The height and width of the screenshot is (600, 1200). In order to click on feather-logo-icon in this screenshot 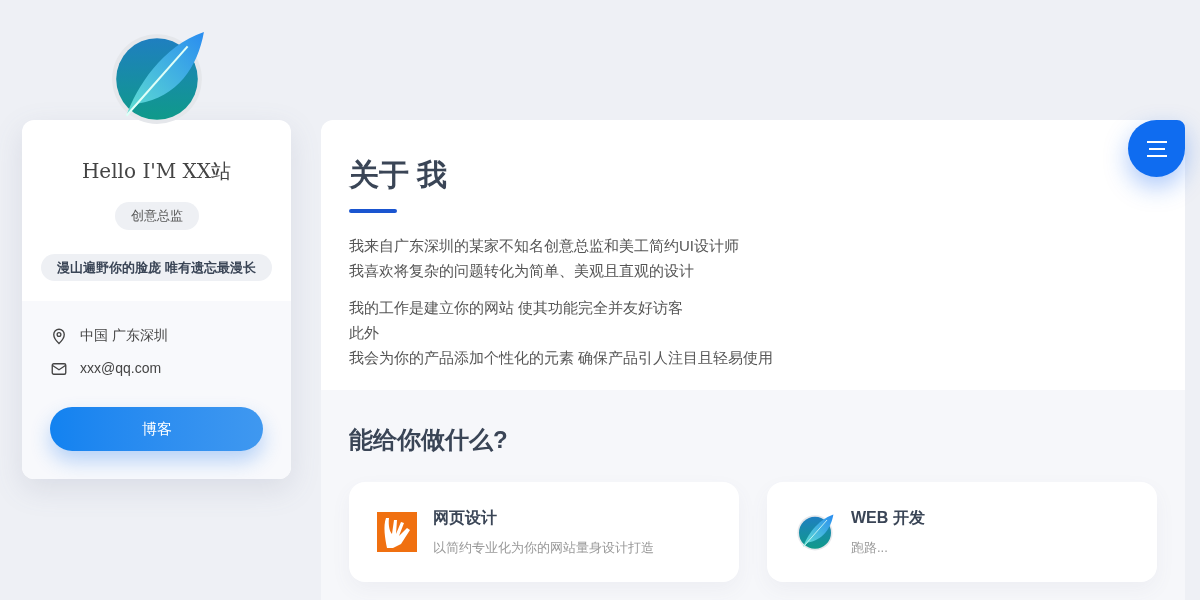, I will do `click(815, 532)`.